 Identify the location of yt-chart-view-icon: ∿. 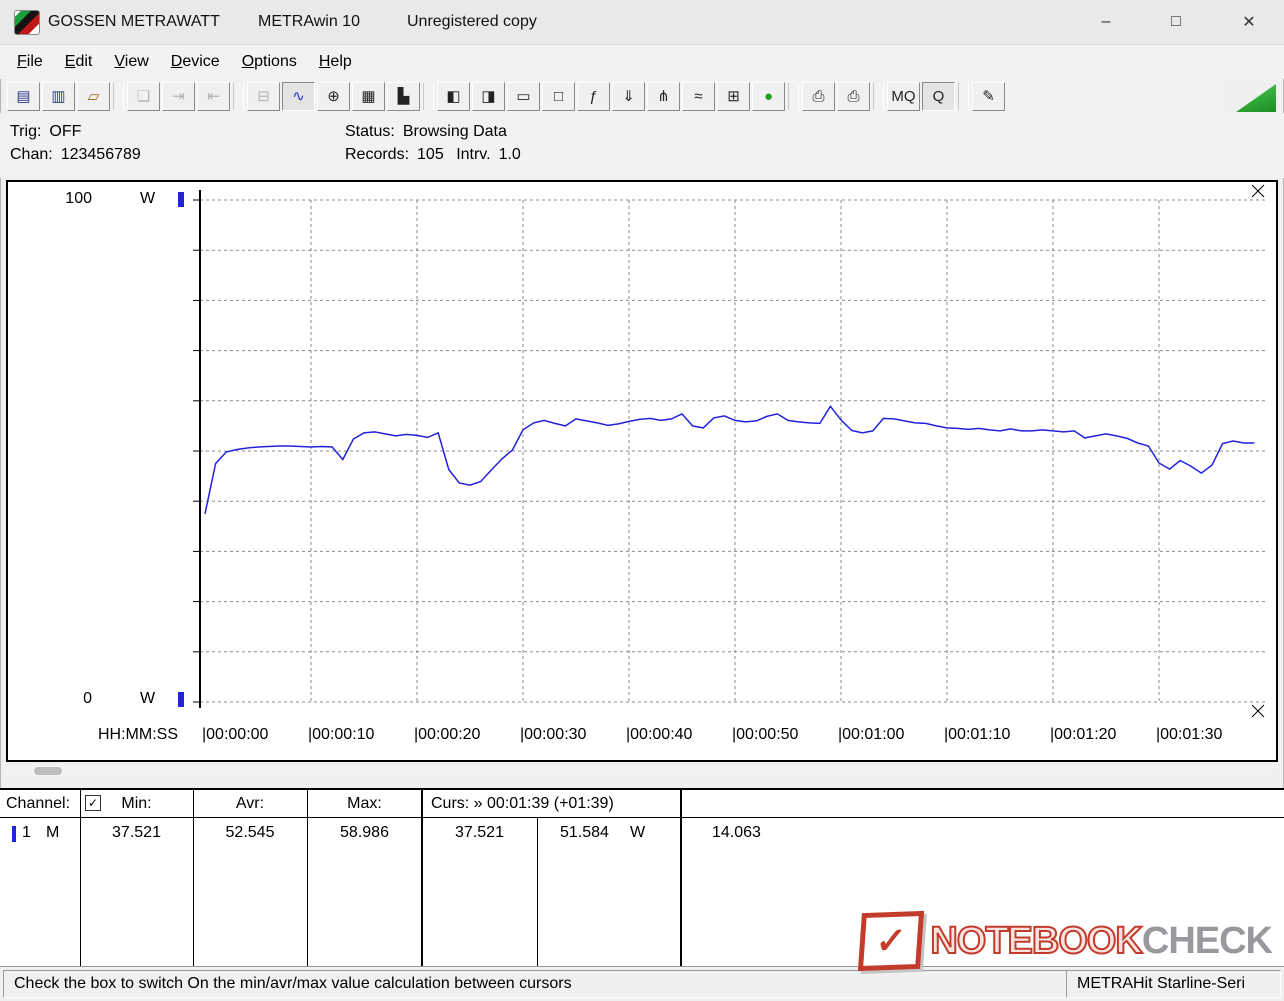
(298, 96).